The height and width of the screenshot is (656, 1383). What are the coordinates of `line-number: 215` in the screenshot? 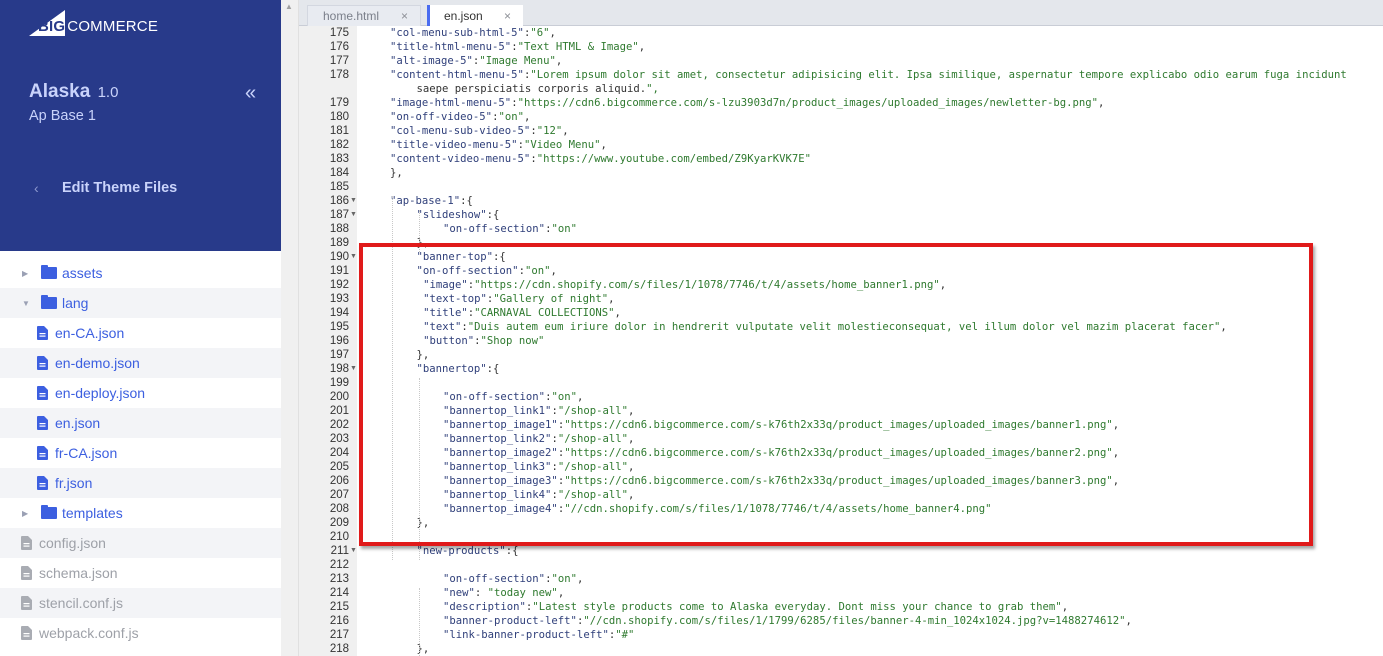 It's located at (339, 607).